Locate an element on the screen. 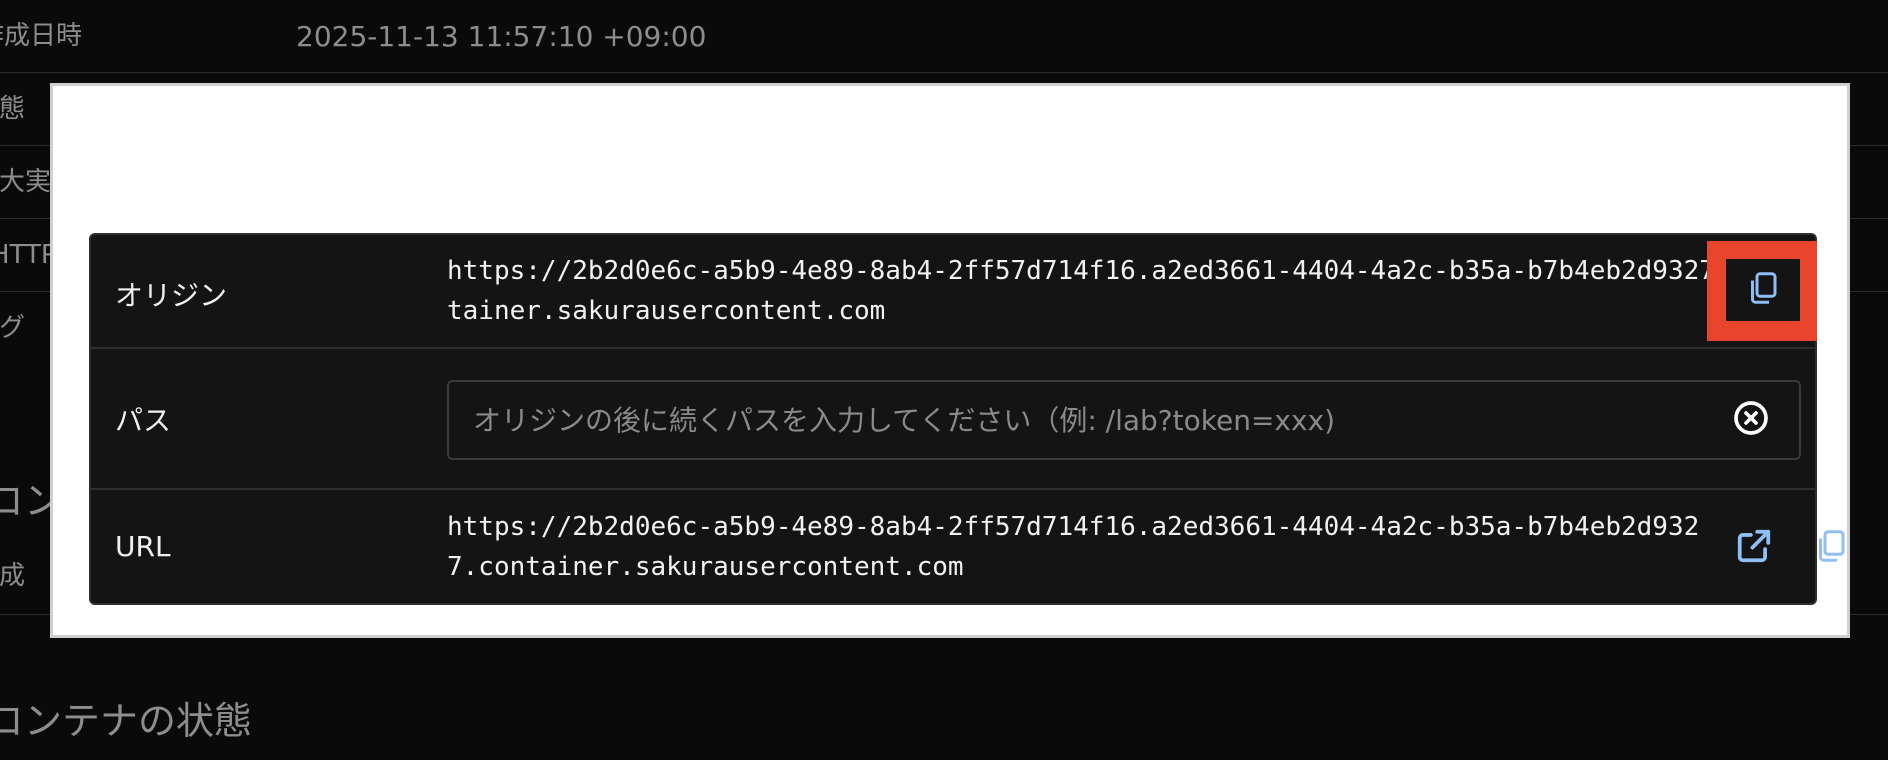 The width and height of the screenshot is (1888, 760). bg-row-created-at: 作成日時 2025-11-13 11:57:10 +09:00 is located at coordinates (944, 36).